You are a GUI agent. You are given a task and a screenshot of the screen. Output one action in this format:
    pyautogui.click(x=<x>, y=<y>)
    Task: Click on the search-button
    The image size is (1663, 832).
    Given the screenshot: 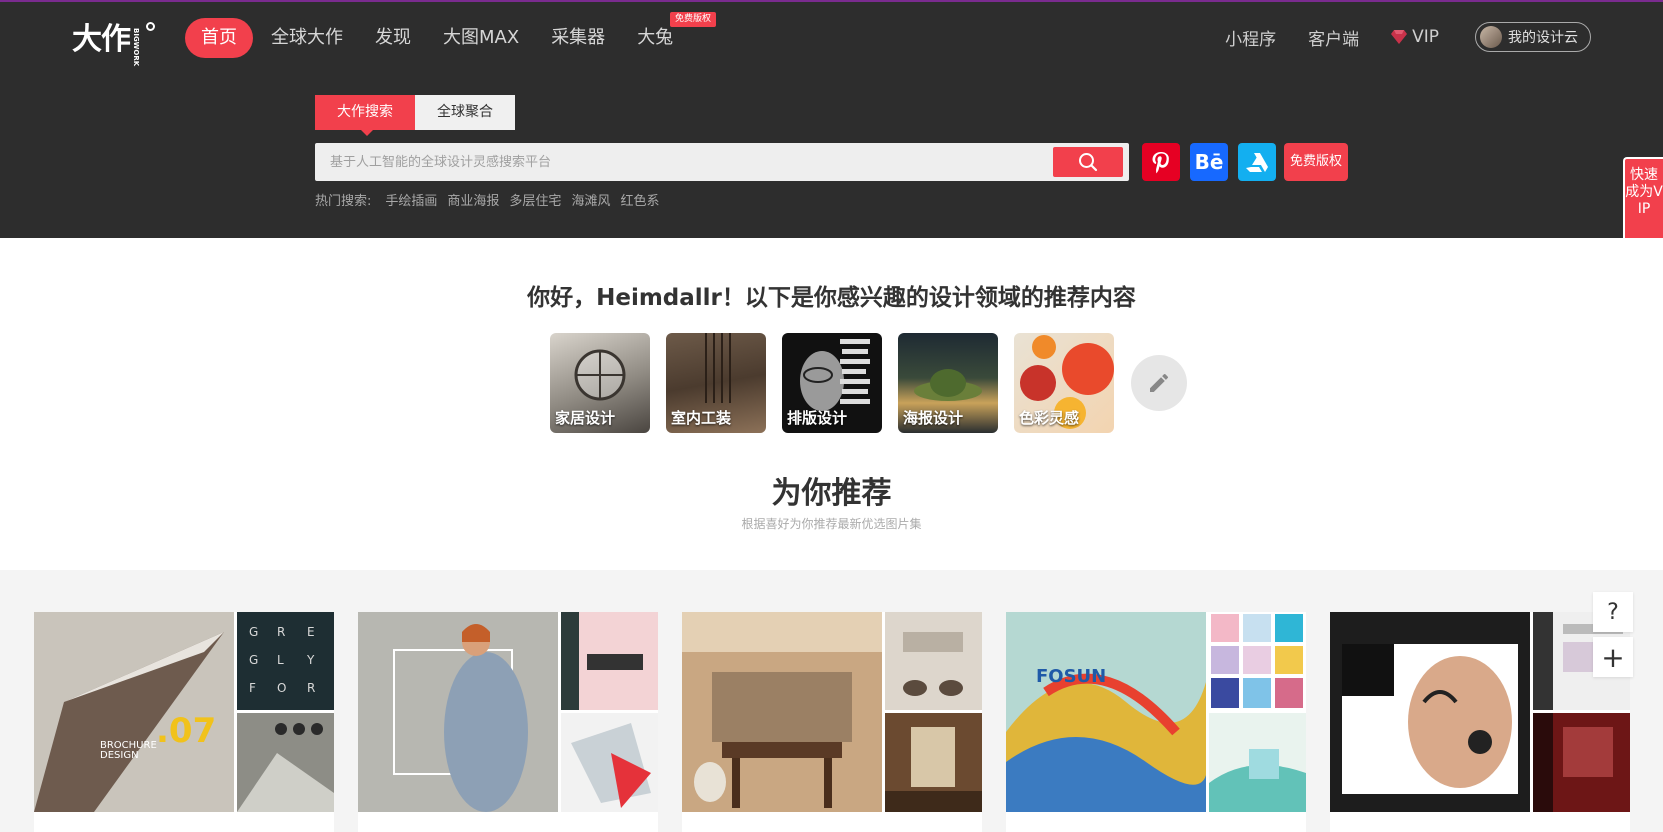 What is the action you would take?
    pyautogui.click(x=1088, y=162)
    